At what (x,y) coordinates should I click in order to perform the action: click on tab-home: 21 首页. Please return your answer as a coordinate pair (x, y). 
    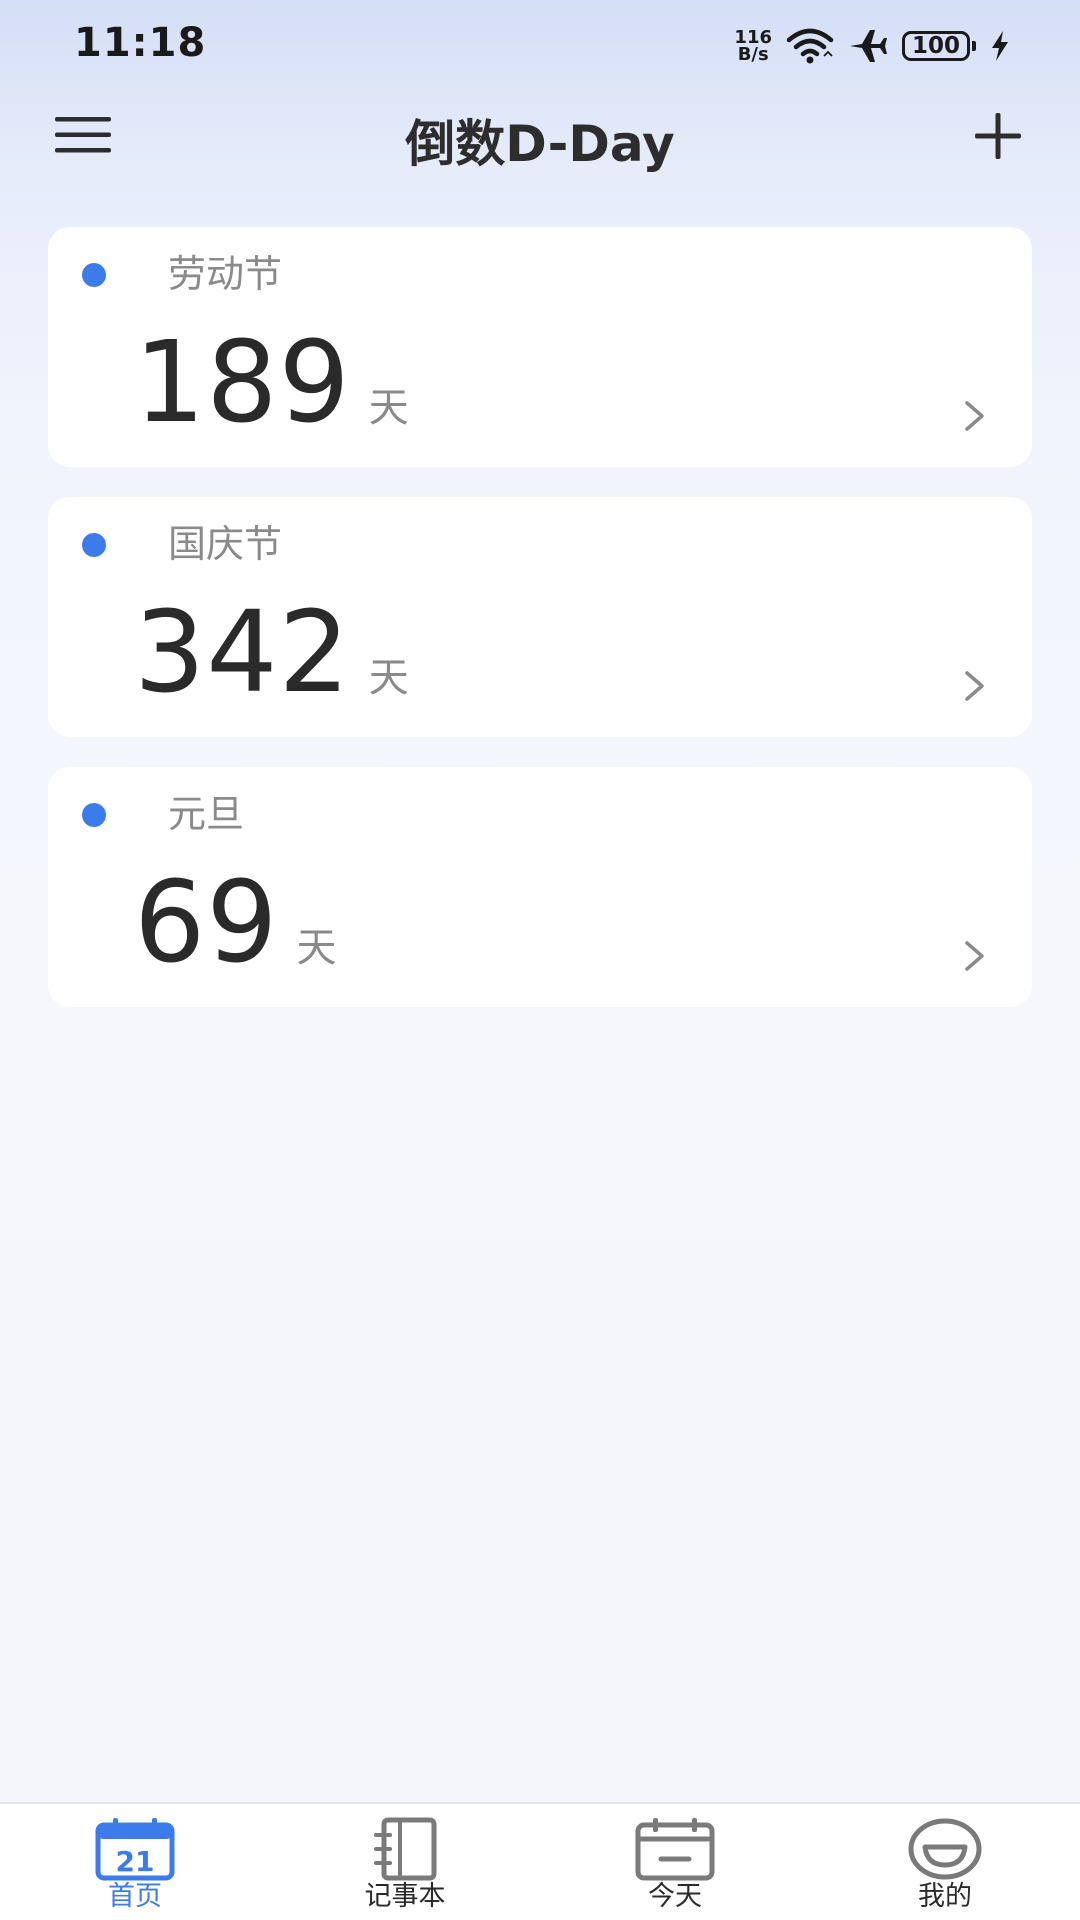
    Looking at the image, I should click on (135, 1862).